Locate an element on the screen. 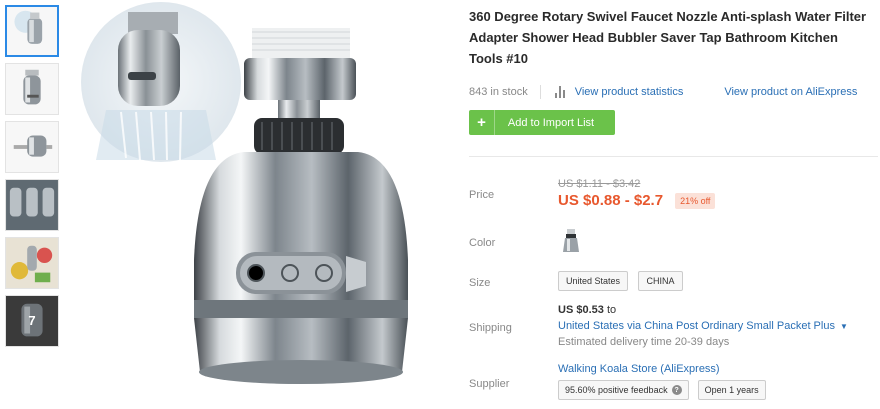 The height and width of the screenshot is (409, 880). bar-chart-icon is located at coordinates (560, 92).